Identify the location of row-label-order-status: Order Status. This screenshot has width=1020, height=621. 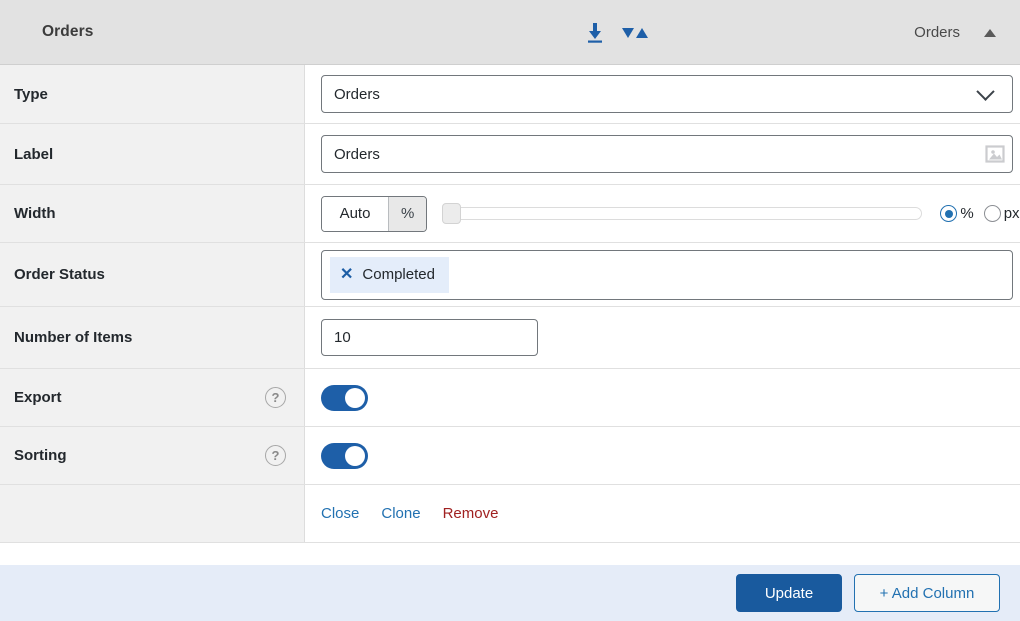
(152, 274).